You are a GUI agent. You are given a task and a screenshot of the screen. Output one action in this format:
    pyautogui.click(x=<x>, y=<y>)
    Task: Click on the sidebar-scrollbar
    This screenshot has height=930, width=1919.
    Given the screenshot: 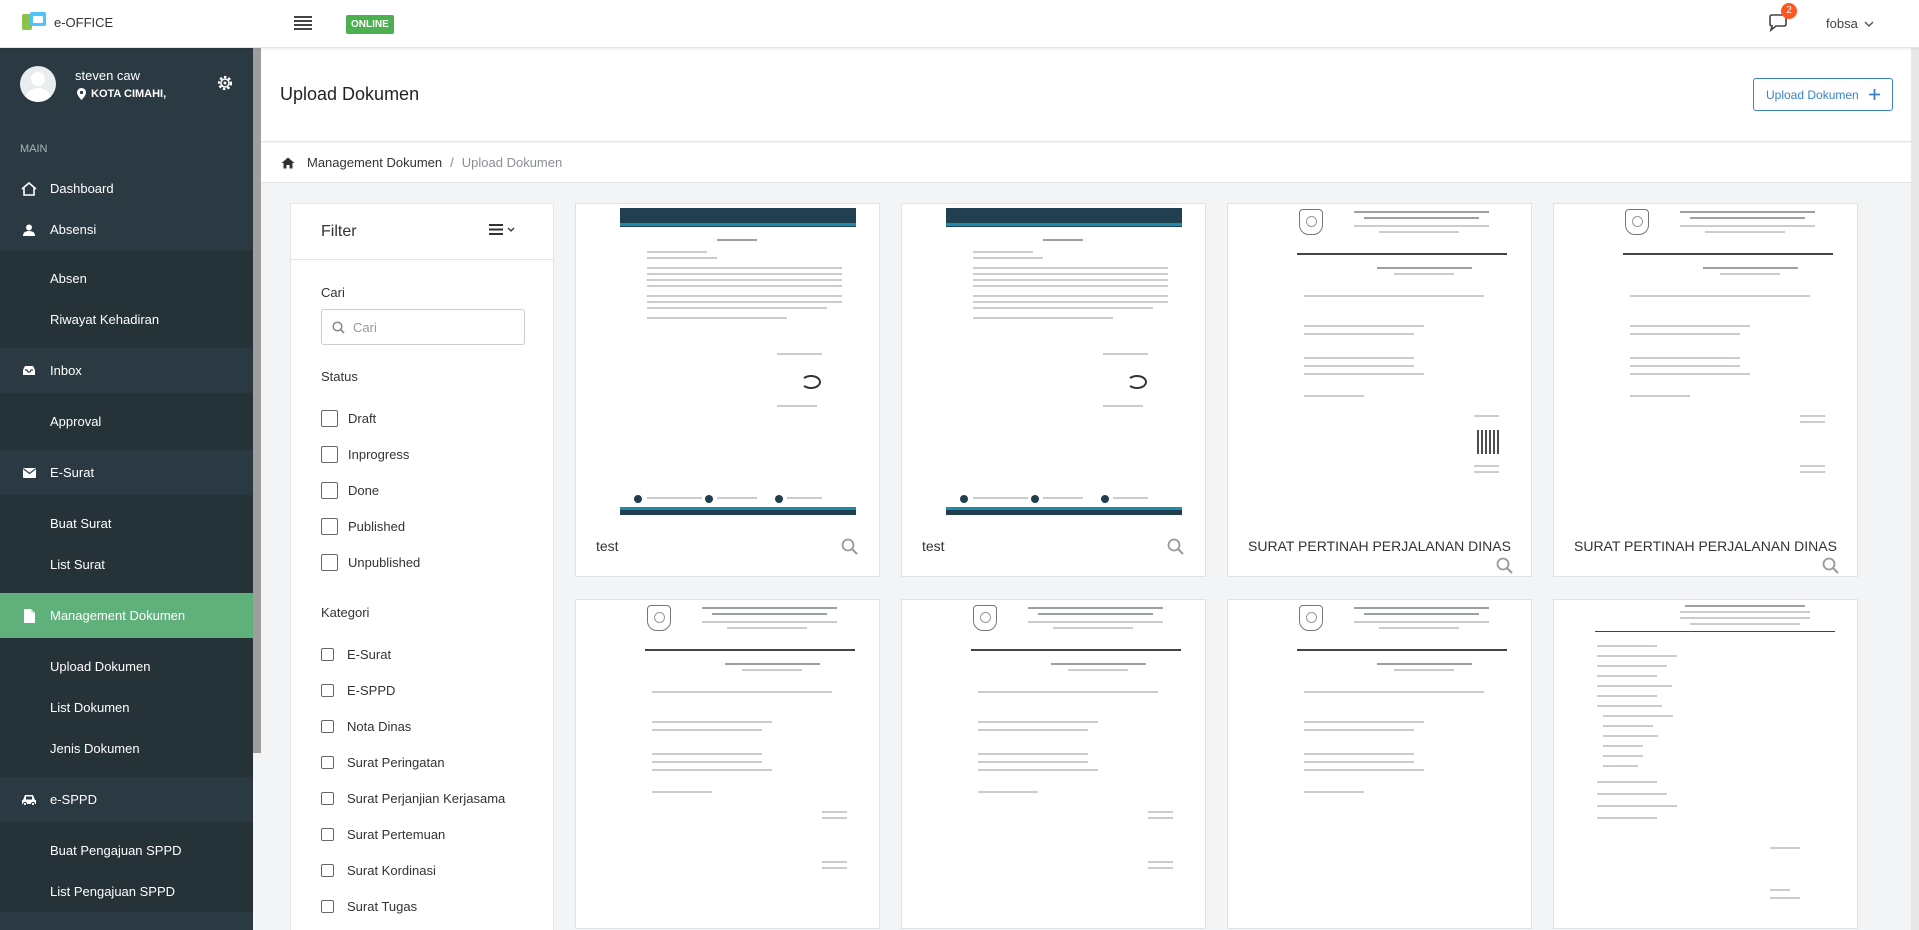 What is the action you would take?
    pyautogui.click(x=257, y=400)
    